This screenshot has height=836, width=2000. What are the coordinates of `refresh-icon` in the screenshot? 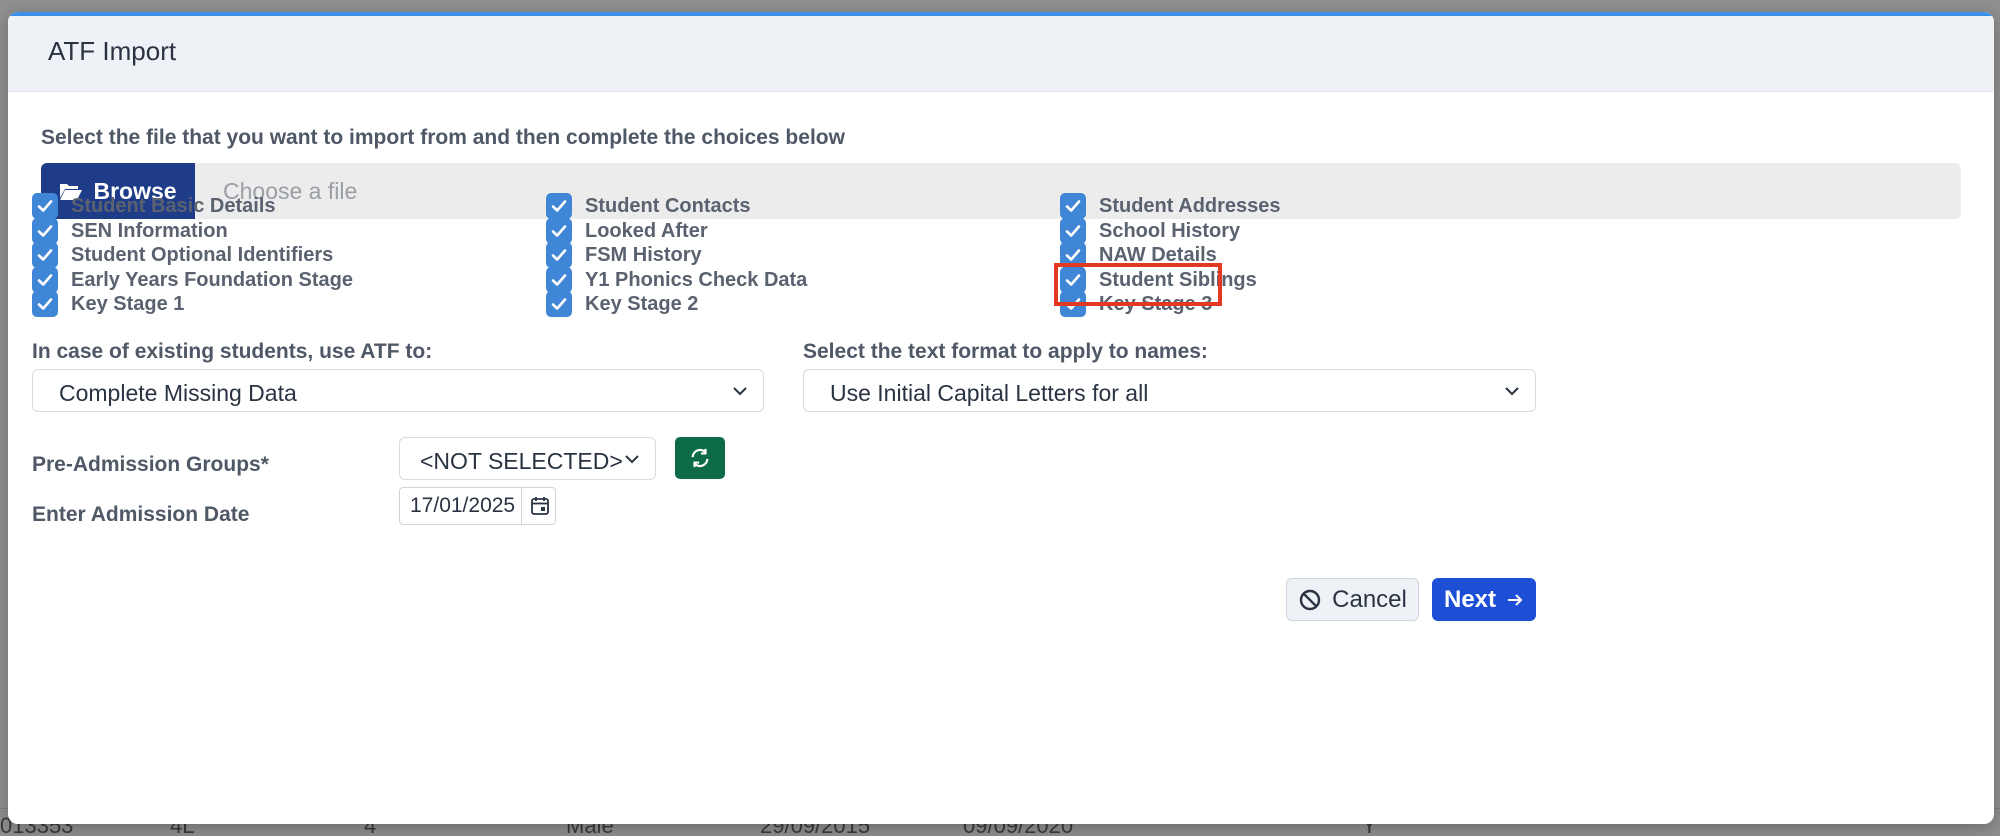 It's located at (700, 458).